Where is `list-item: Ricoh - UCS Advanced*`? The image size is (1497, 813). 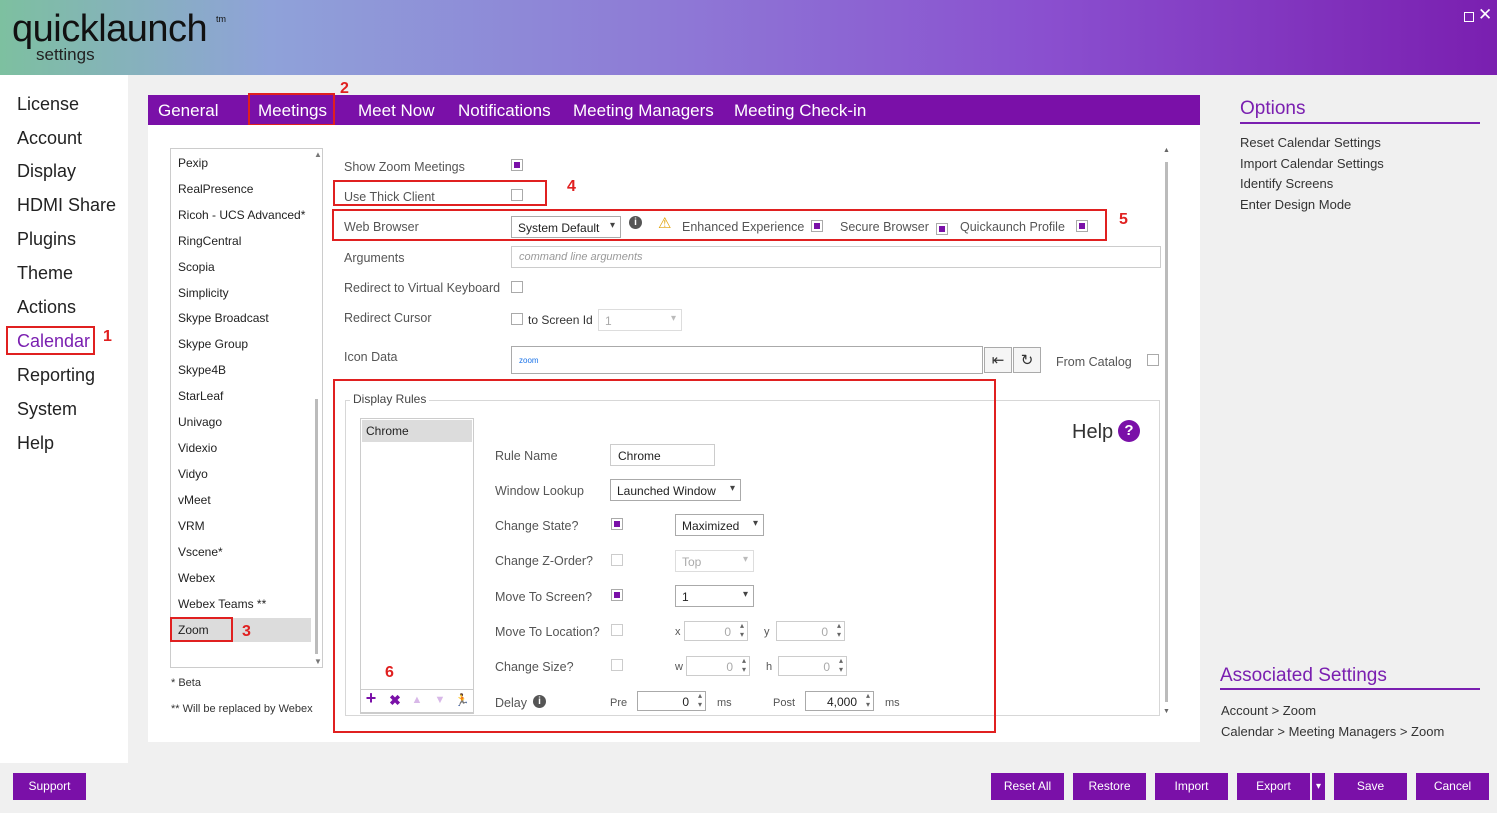 list-item: Ricoh - UCS Advanced* is located at coordinates (241, 215).